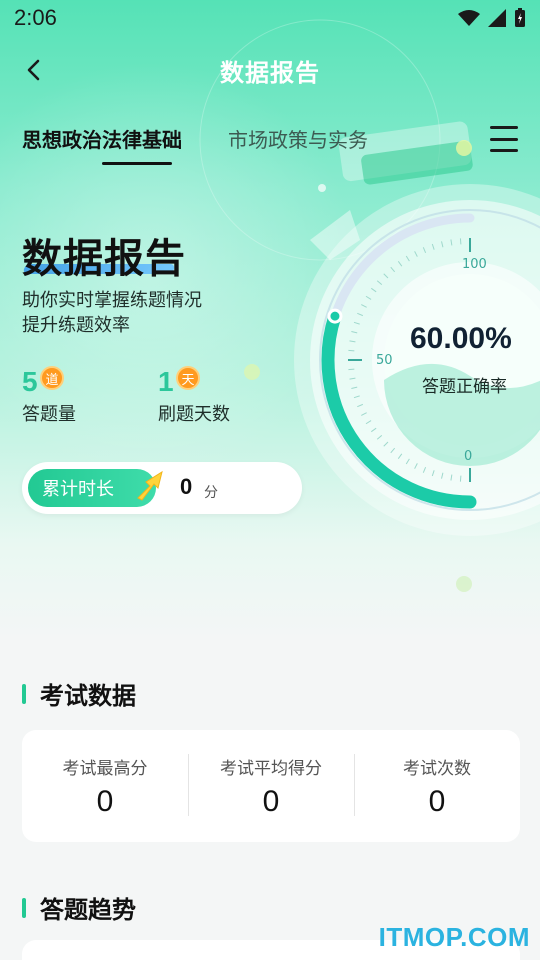 The height and width of the screenshot is (960, 540). I want to click on exam-highest-score: 考试最高分 0, so click(105, 786).